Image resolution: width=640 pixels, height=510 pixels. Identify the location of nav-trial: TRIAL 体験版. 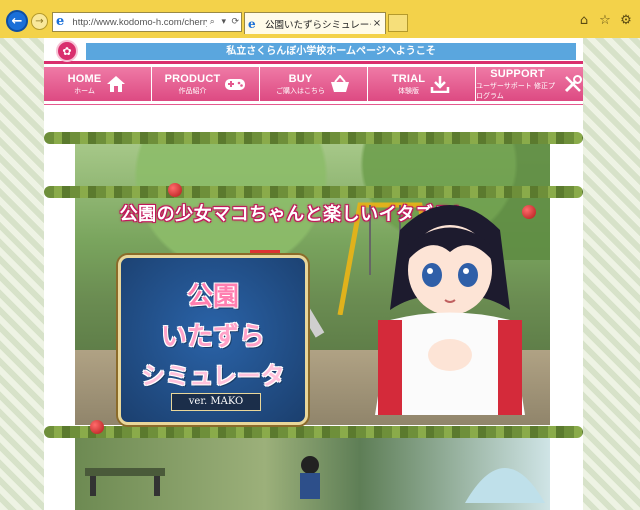
(422, 84).